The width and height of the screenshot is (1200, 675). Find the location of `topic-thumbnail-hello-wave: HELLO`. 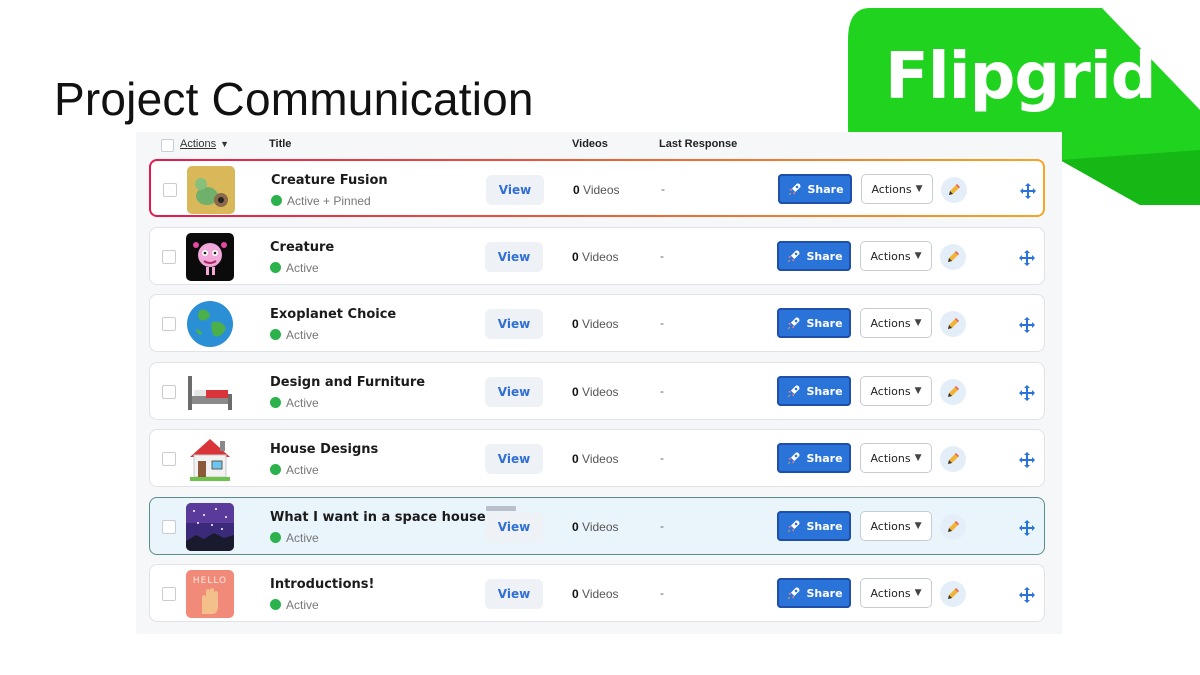

topic-thumbnail-hello-wave: HELLO is located at coordinates (210, 594).